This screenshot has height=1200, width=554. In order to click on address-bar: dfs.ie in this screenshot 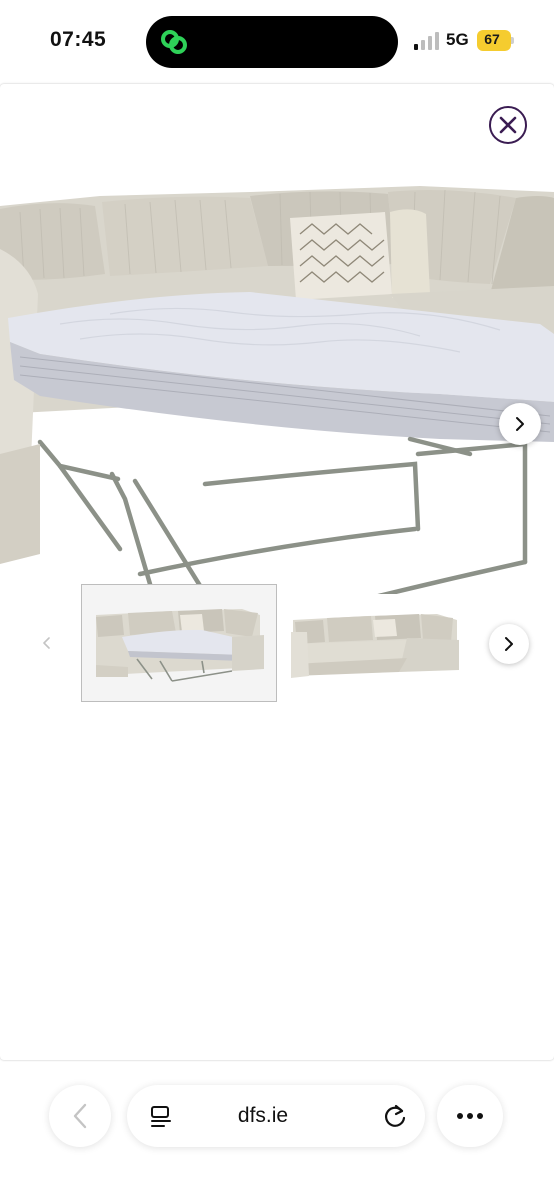, I will do `click(276, 1116)`.